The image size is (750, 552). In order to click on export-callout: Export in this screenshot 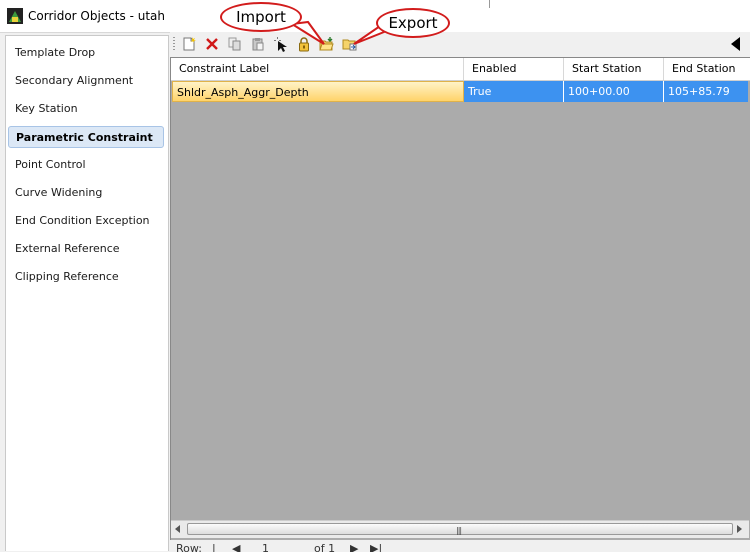, I will do `click(413, 23)`.